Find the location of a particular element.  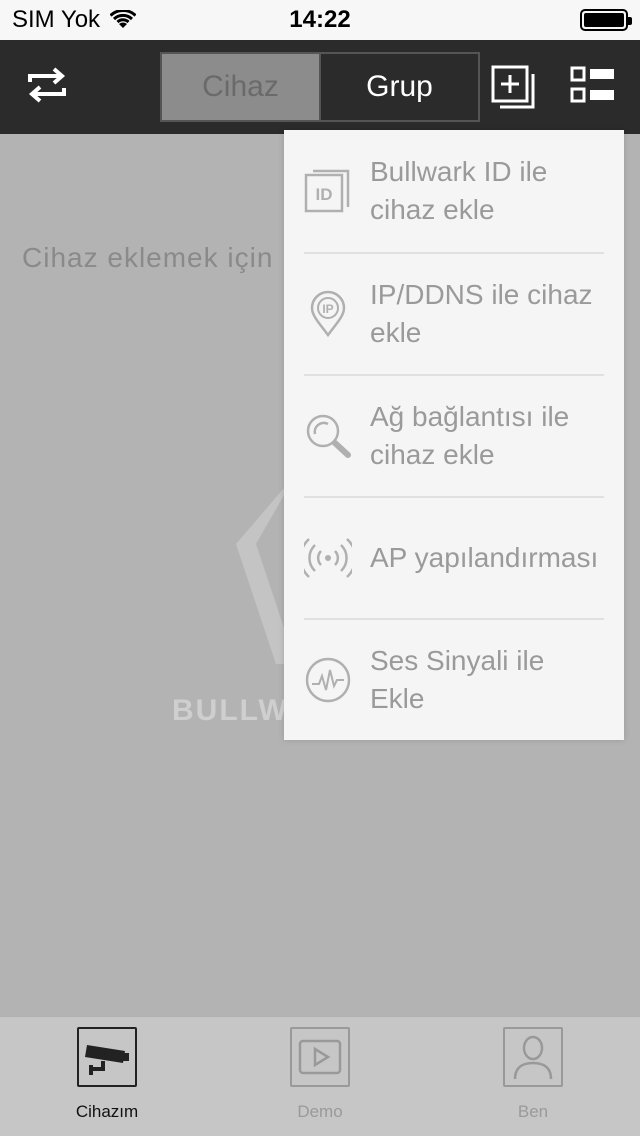

menu-item-ap-config: AP yapılandırması is located at coordinates (454, 557).